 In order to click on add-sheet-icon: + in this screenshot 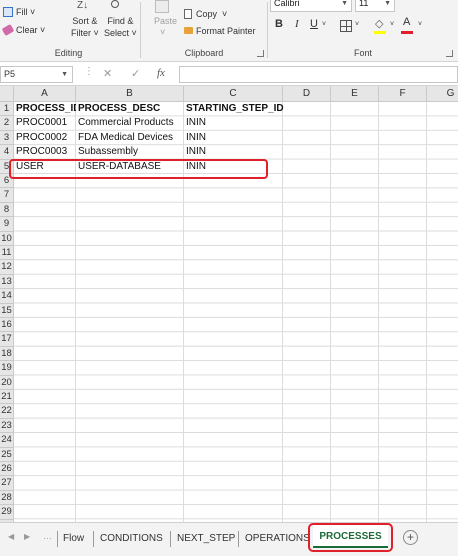, I will do `click(410, 537)`.